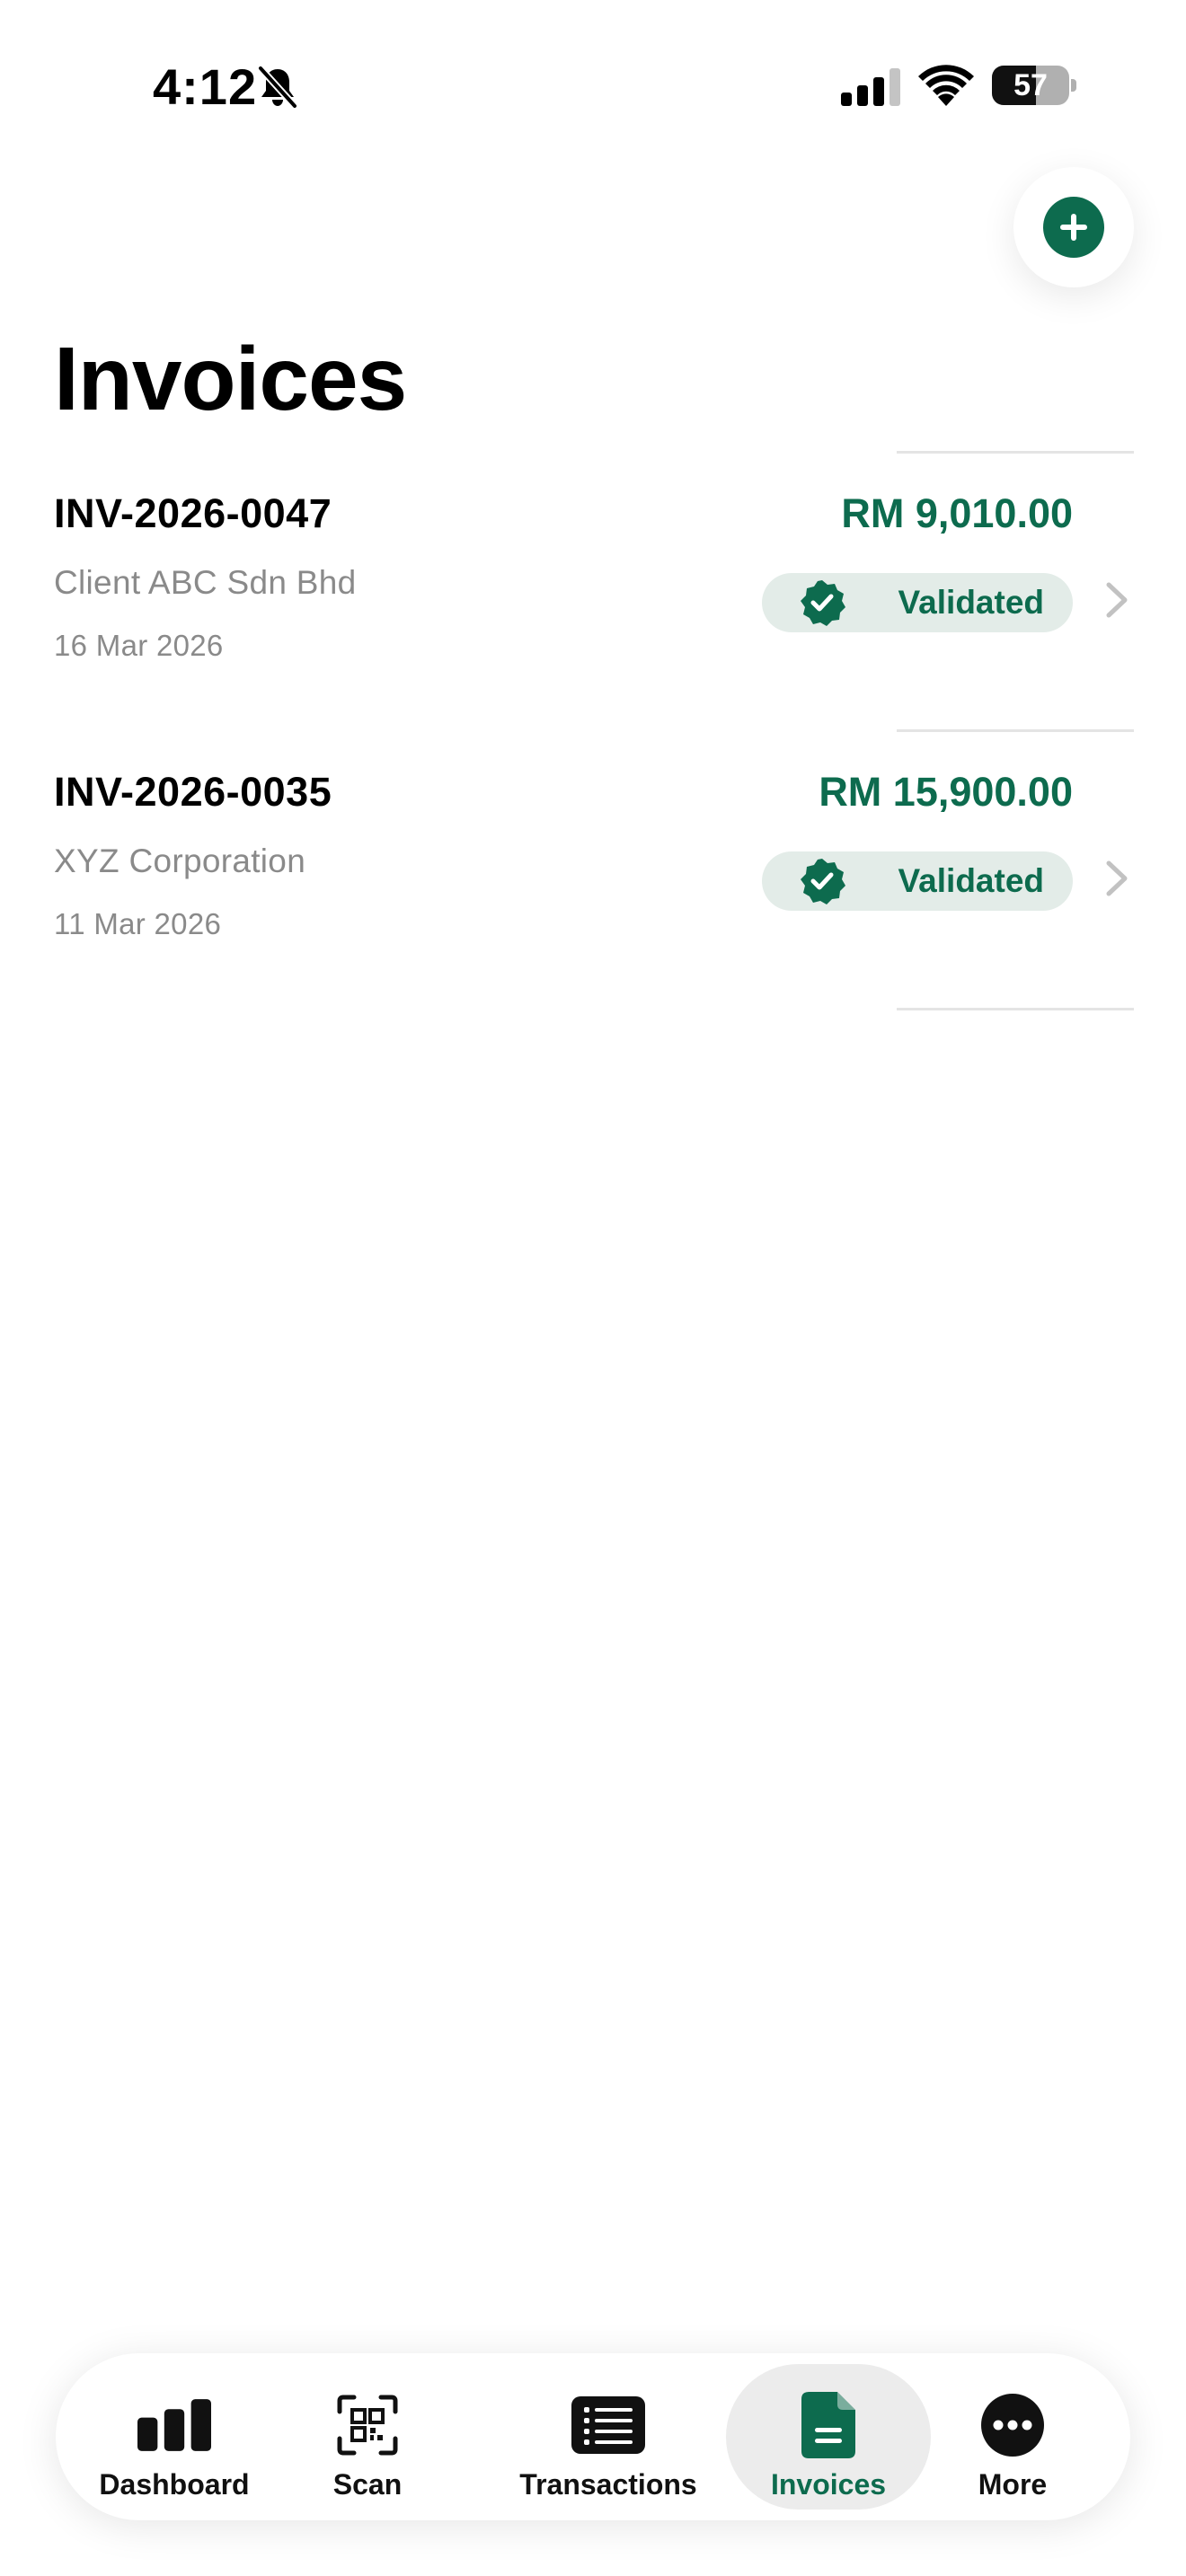 The height and width of the screenshot is (2576, 1186). Describe the element at coordinates (193, 792) in the screenshot. I see `invoice-number: INV-2026-0035` at that location.